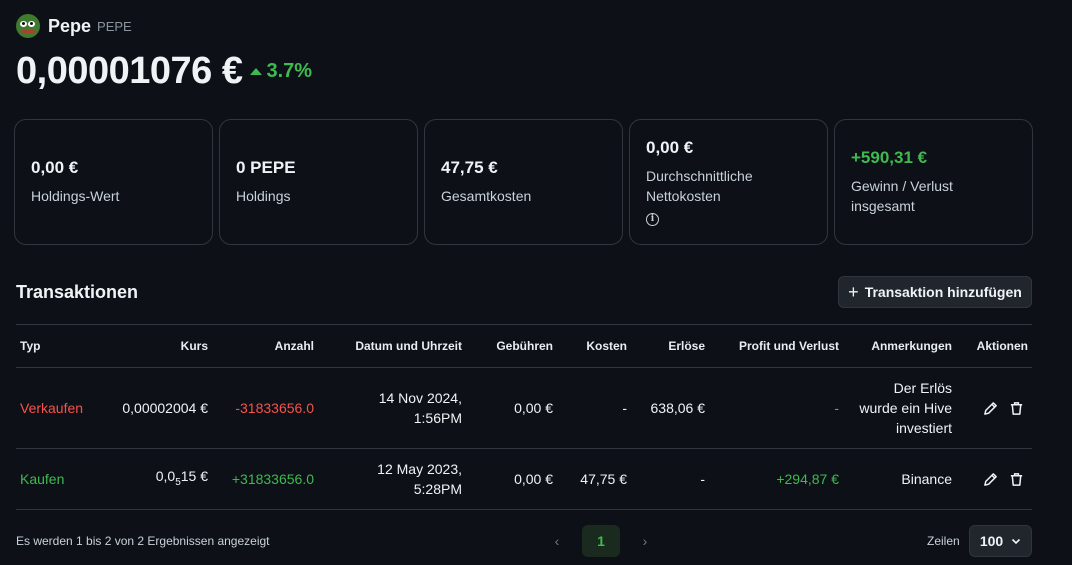  I want to click on col-notes: Anmerkungen, so click(899, 346).